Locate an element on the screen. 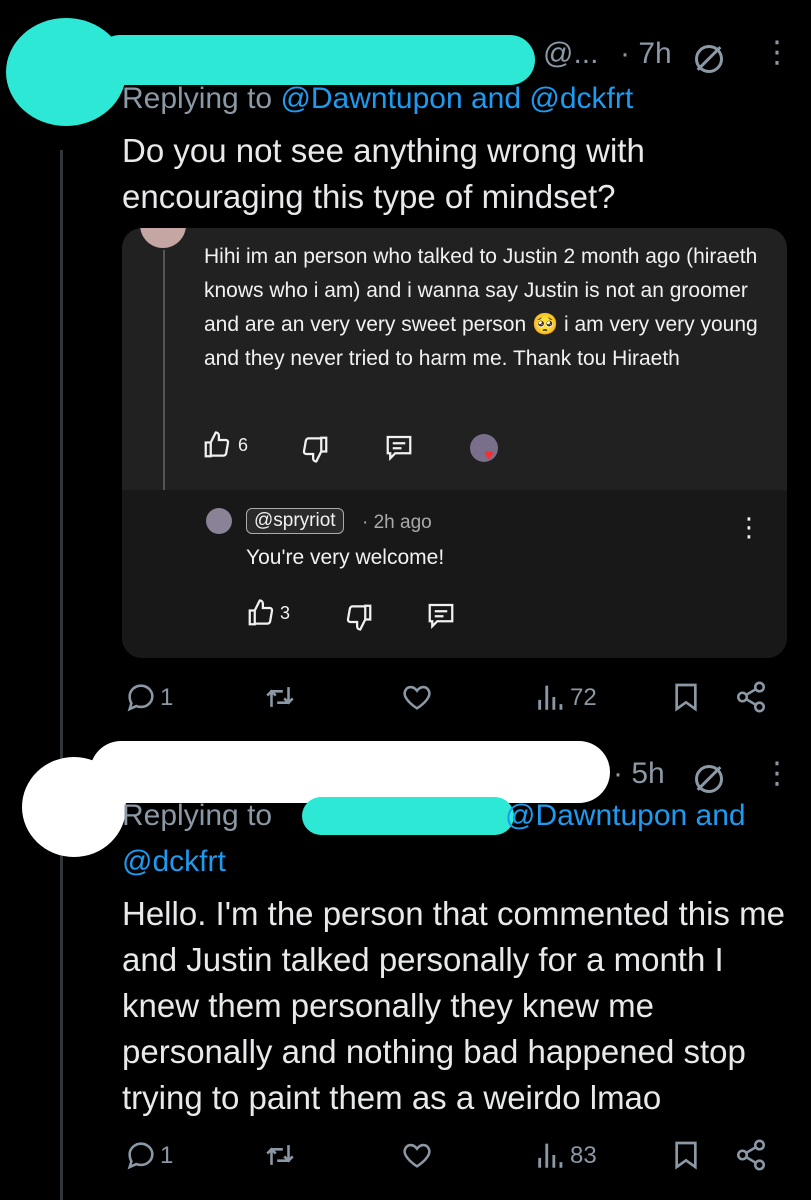 Image resolution: width=811 pixels, height=1200 pixels. tweet-action-bar: 1 83 is located at coordinates (405, 1158).